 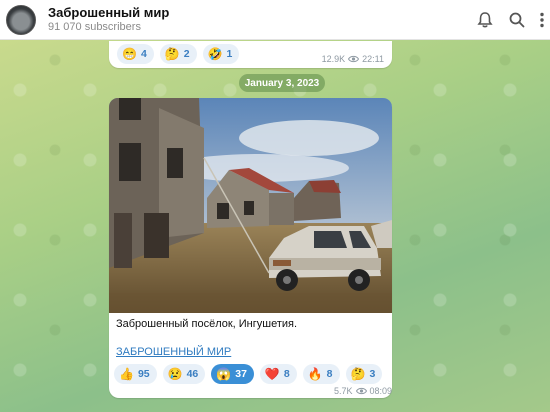 What do you see at coordinates (143, 54) in the screenshot?
I see `reaction-count: 4` at bounding box center [143, 54].